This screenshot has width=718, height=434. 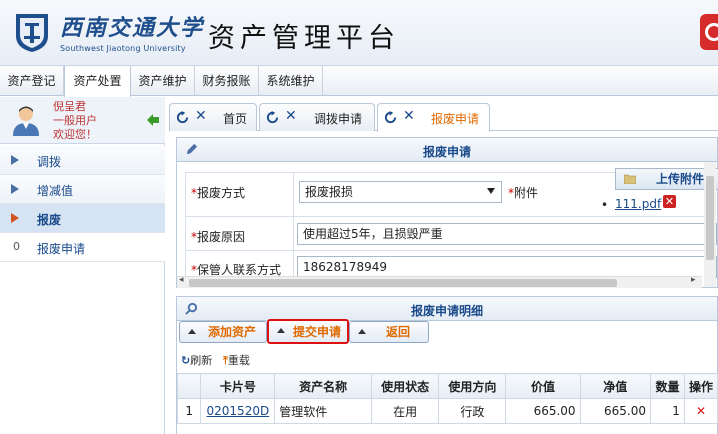 I want to click on chevron-down-icon, so click(x=491, y=191).